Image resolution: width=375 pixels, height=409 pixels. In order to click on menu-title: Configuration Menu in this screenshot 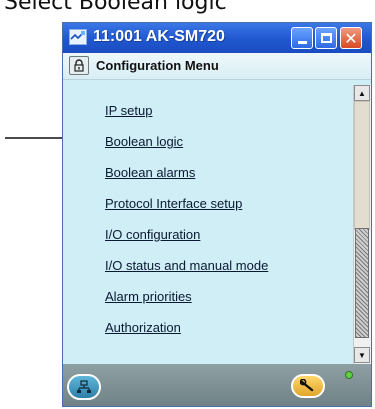, I will do `click(157, 65)`.